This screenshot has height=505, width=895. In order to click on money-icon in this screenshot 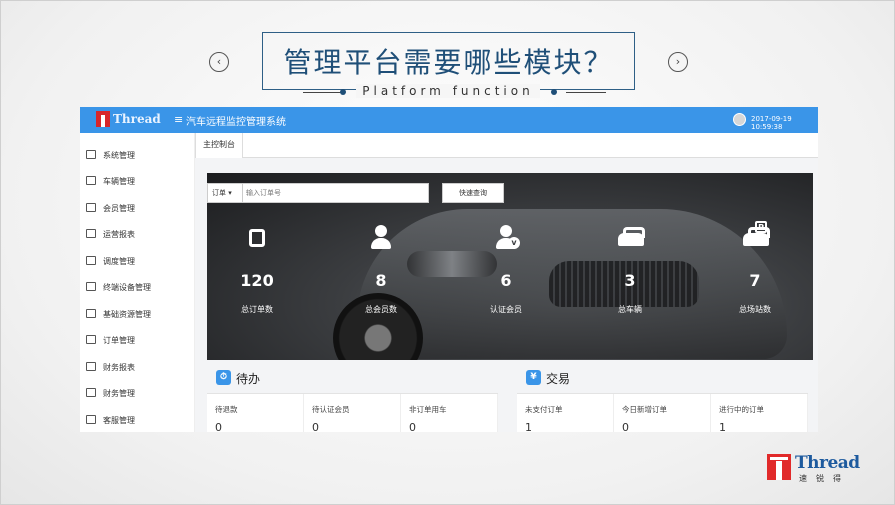, I will do `click(91, 392)`.